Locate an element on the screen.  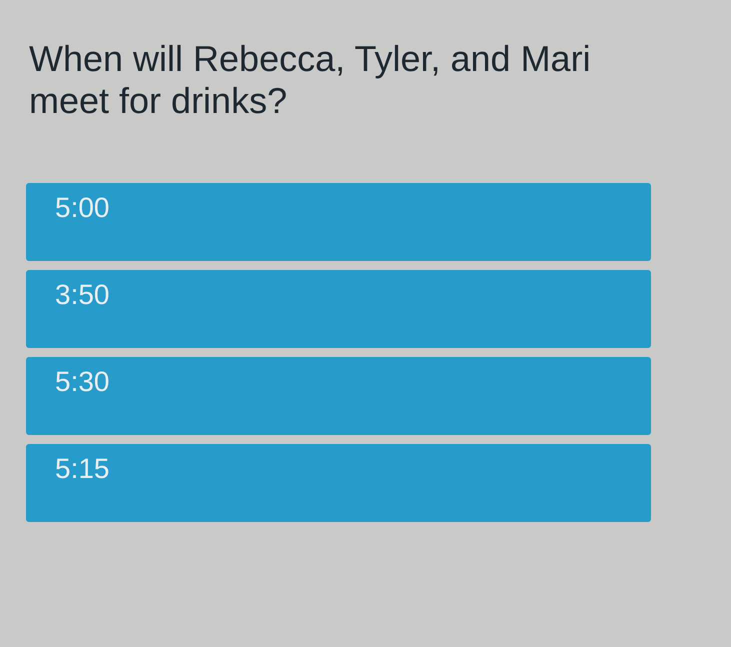
answer-option: 5:00 is located at coordinates (338, 222).